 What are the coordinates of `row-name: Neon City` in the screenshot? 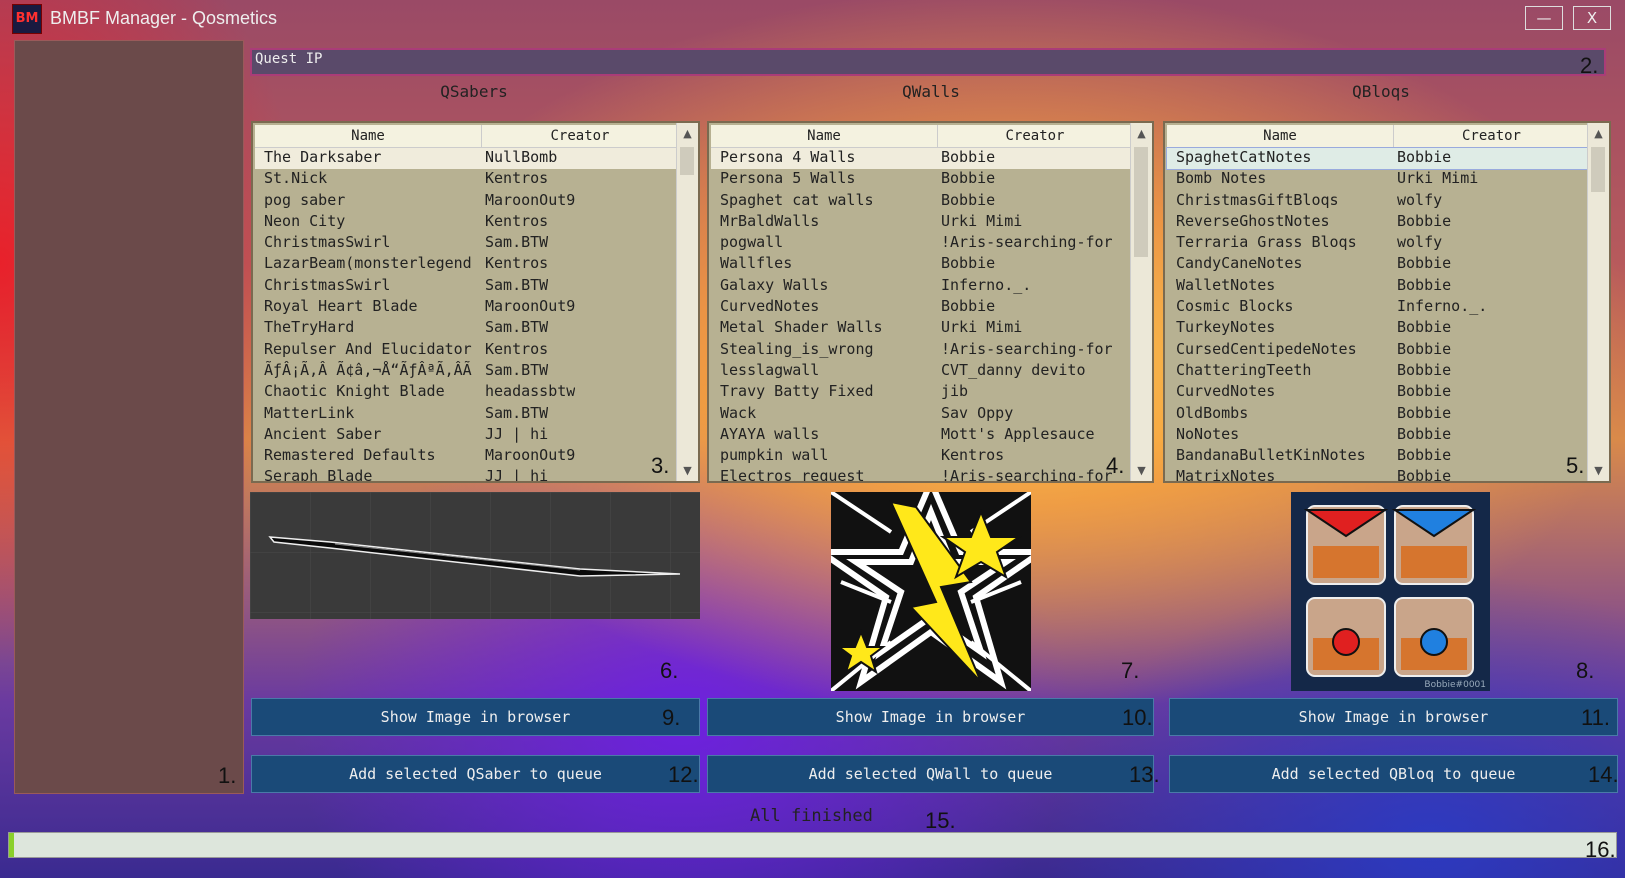 It's located at (305, 220).